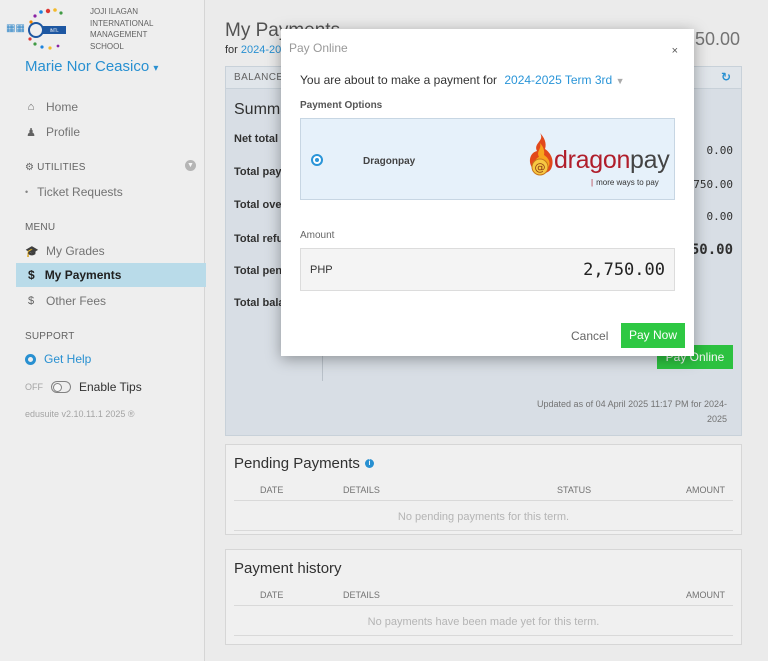  Describe the element at coordinates (318, 48) in the screenshot. I see `modal-title: Pay Online` at that location.